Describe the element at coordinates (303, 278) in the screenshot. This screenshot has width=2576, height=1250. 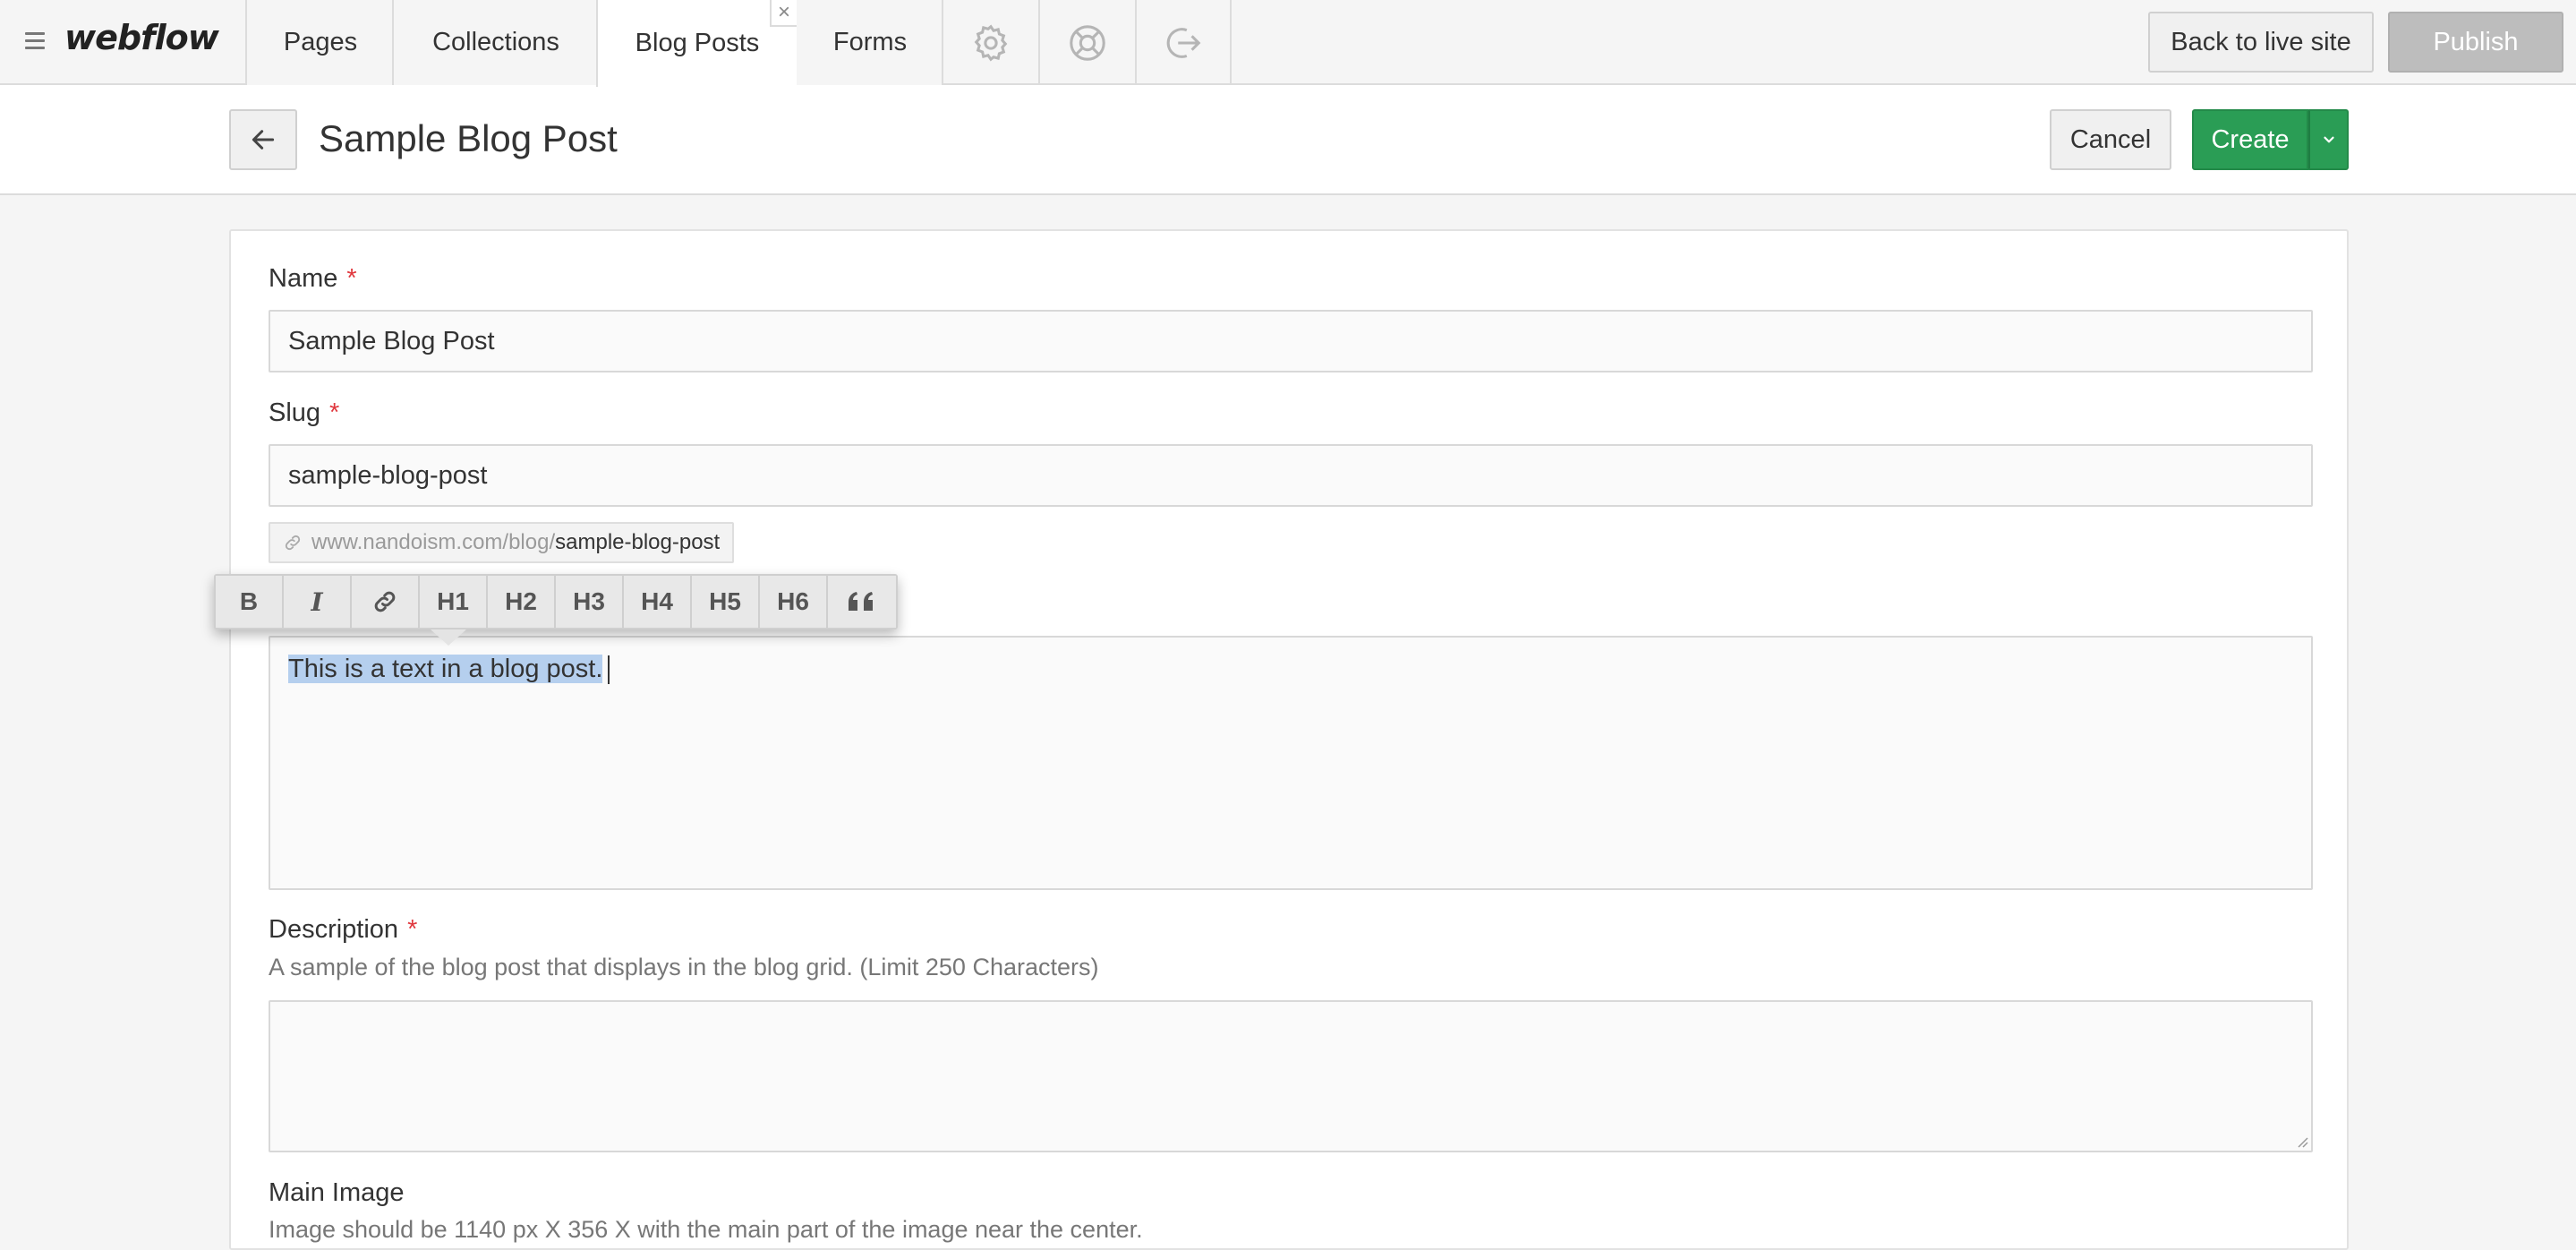
I see `name-label-text: Name` at that location.